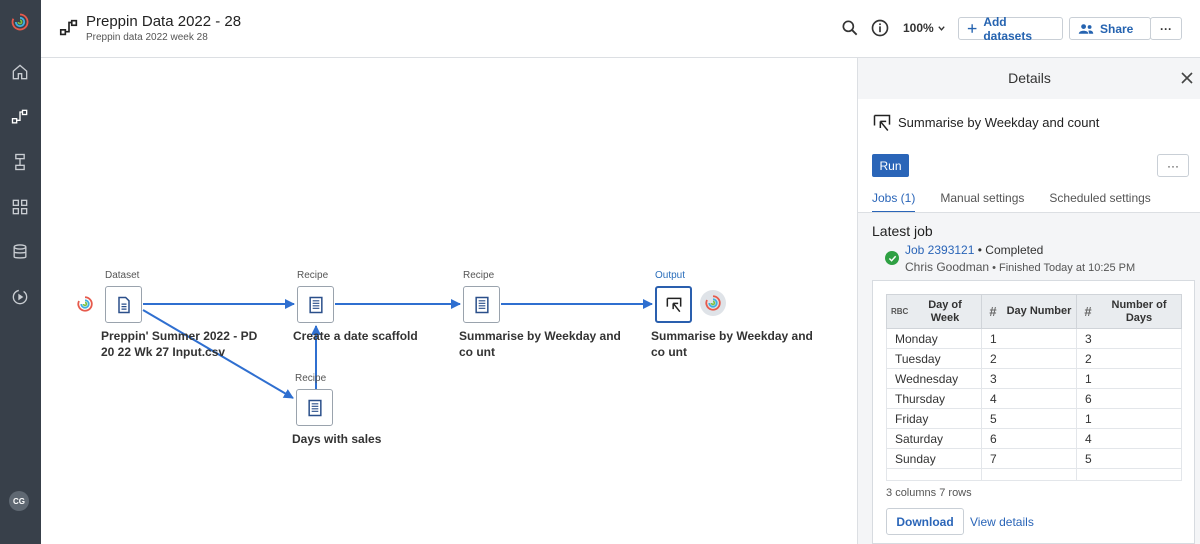  I want to click on result-summary: 3 columns 7 rows, so click(929, 493).